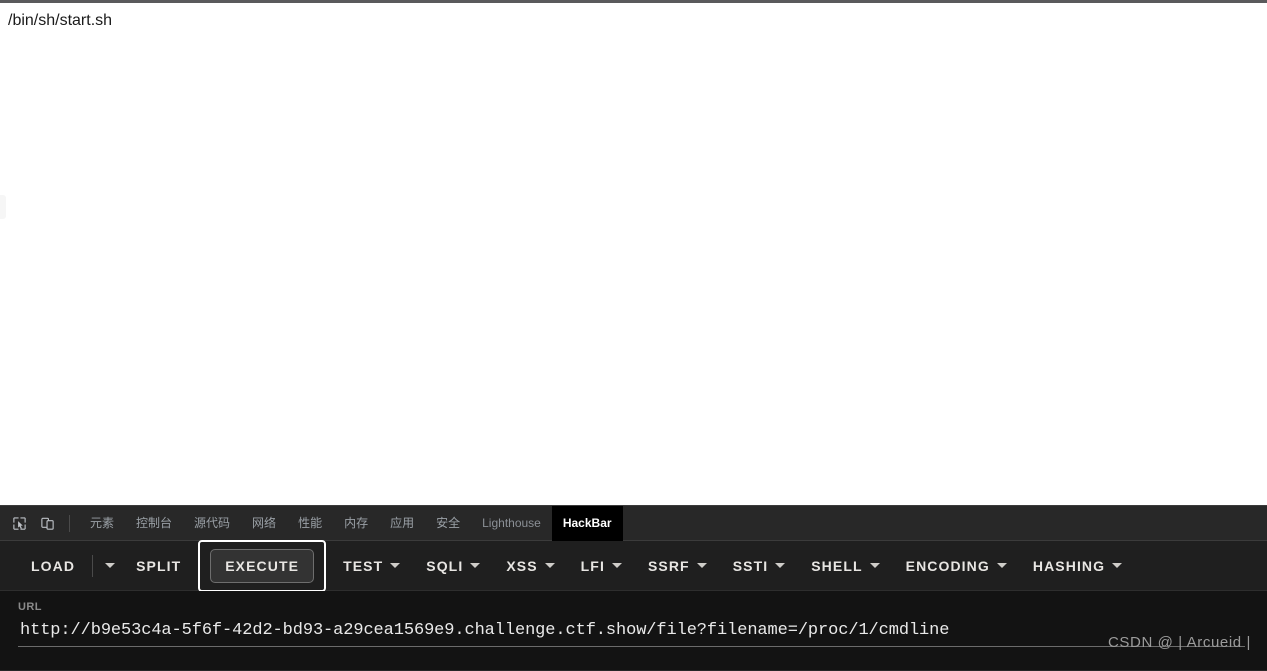  Describe the element at coordinates (522, 565) in the screenshot. I see `xss-menu-label: XSS` at that location.